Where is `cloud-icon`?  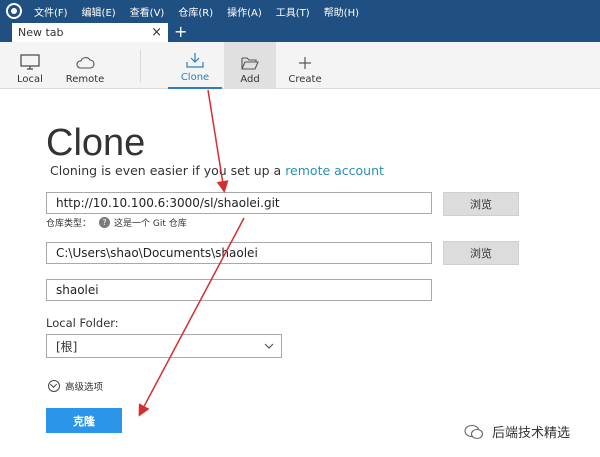
cloud-icon is located at coordinates (85, 63).